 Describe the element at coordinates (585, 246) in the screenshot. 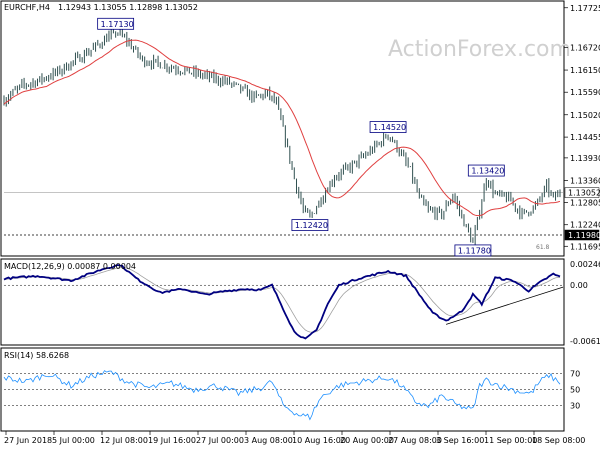

I see `price-tick-label: 1.11695` at that location.